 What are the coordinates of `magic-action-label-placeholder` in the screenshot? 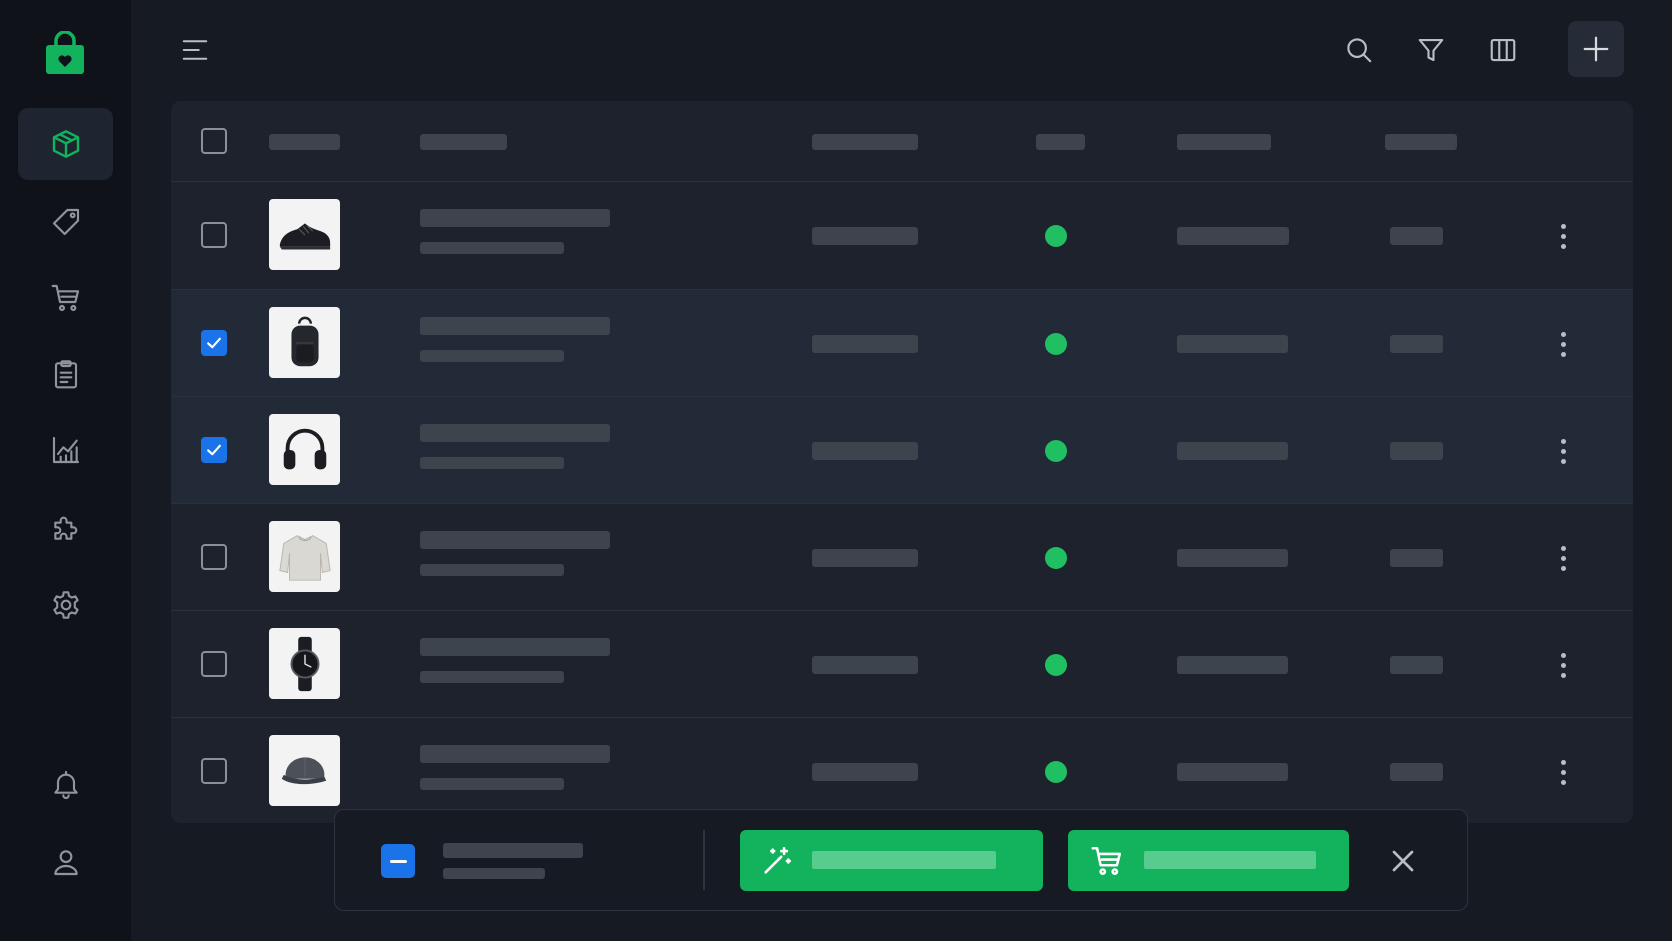 It's located at (904, 860).